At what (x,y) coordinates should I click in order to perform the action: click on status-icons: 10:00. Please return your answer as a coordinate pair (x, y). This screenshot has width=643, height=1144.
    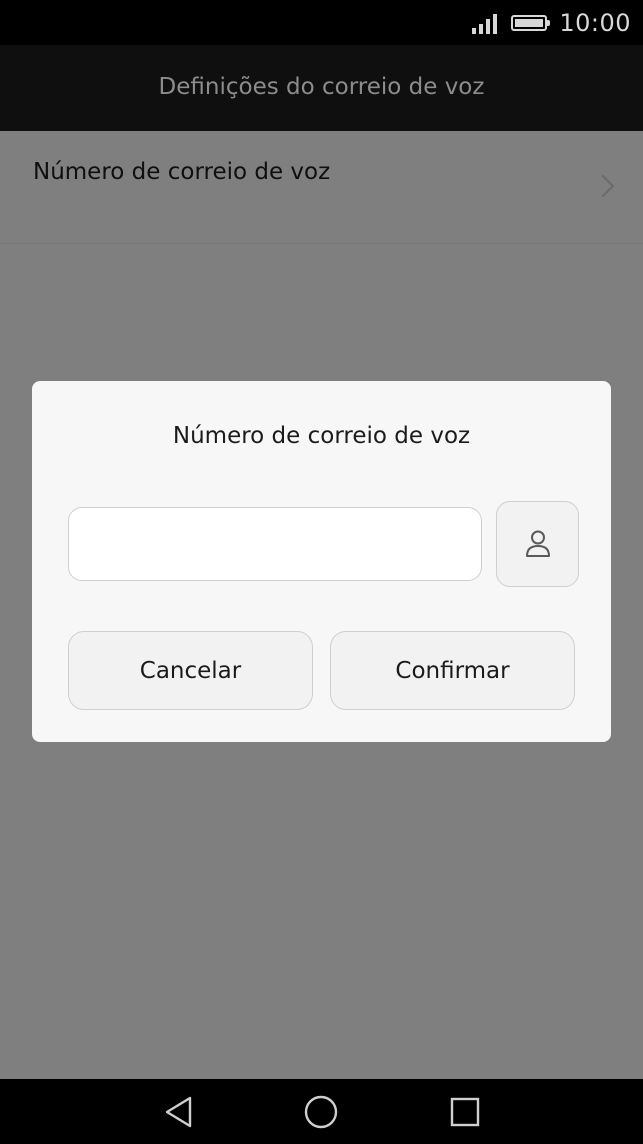
    Looking at the image, I should click on (551, 23).